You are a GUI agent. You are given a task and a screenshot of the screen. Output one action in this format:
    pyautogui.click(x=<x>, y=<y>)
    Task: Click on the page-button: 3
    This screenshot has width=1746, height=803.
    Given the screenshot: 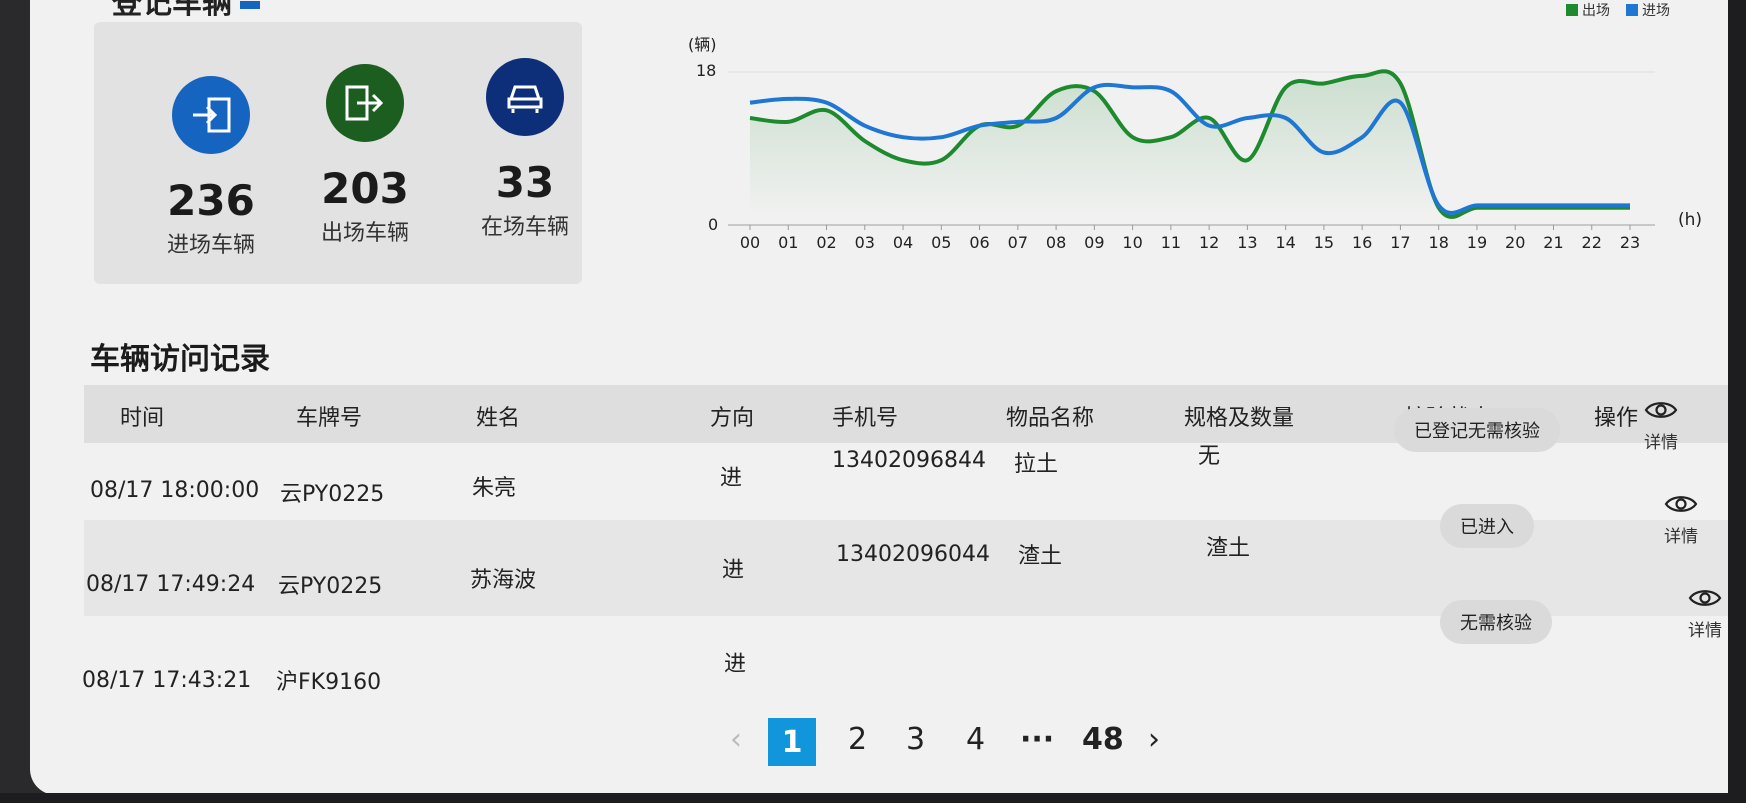 What is the action you would take?
    pyautogui.click(x=915, y=739)
    